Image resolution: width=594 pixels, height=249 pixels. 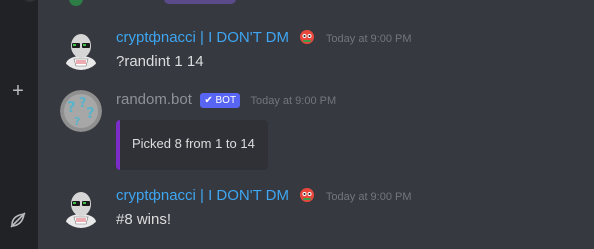 I want to click on username: random.bot, so click(x=154, y=99).